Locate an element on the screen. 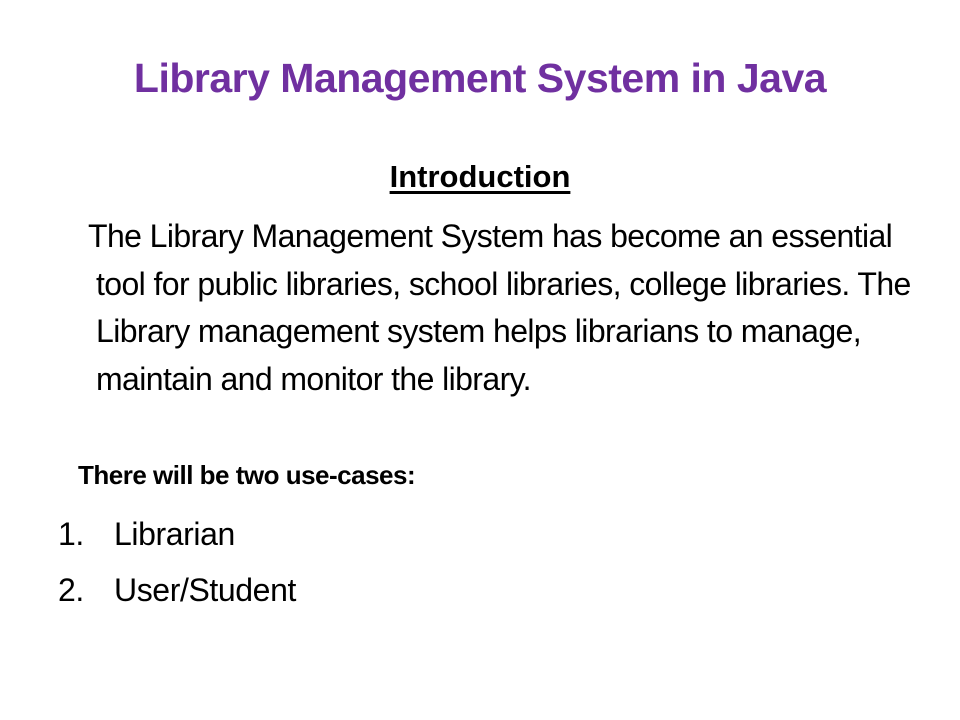 Image resolution: width=960 pixels, height=720 pixels. usecase-number: 2. is located at coordinates (71, 590).